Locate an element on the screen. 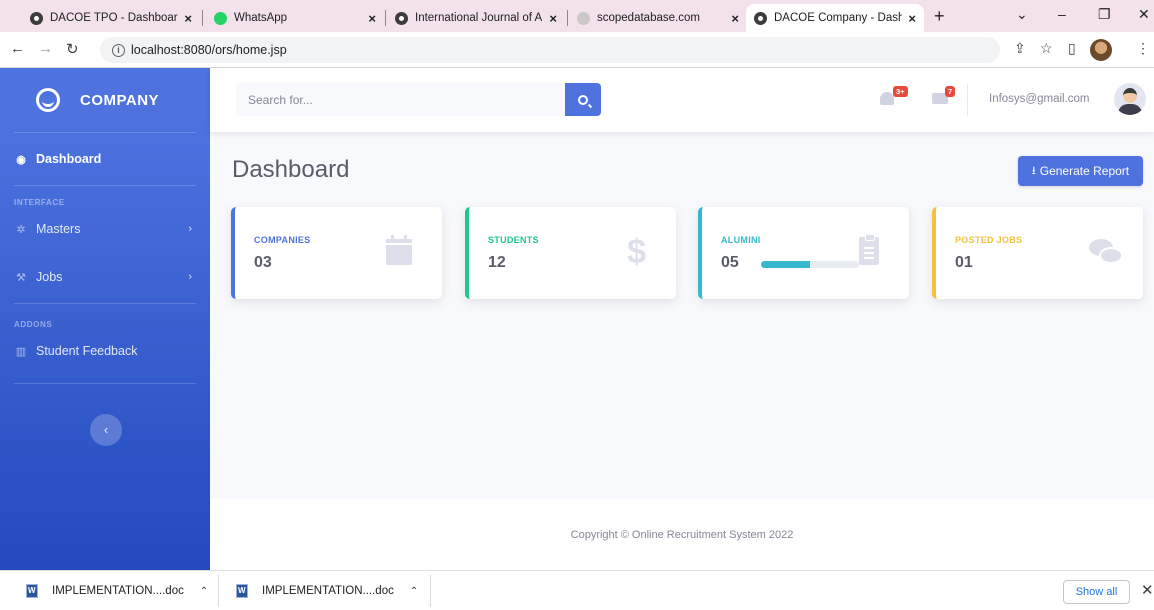  restore-icon: ❐ is located at coordinates (1104, 14).